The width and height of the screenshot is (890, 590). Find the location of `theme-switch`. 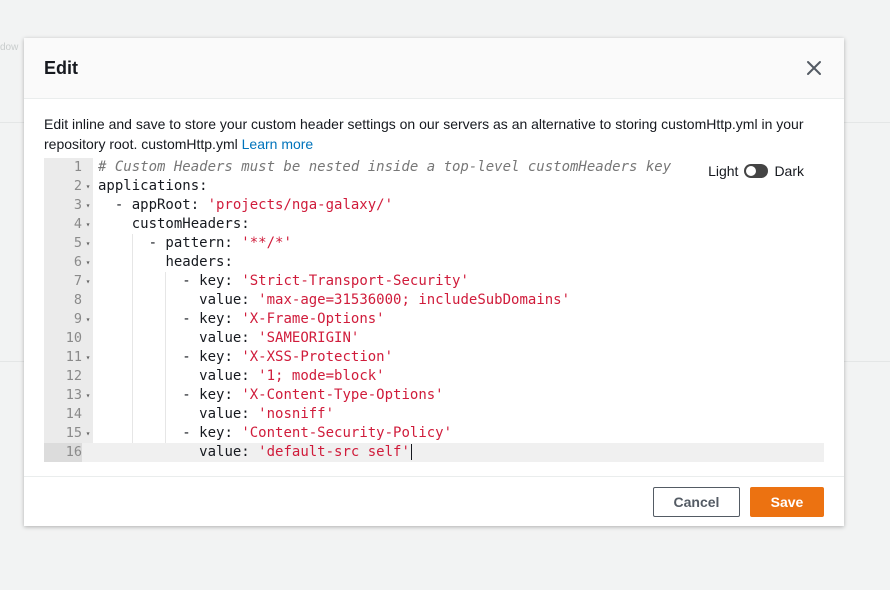

theme-switch is located at coordinates (756, 171).